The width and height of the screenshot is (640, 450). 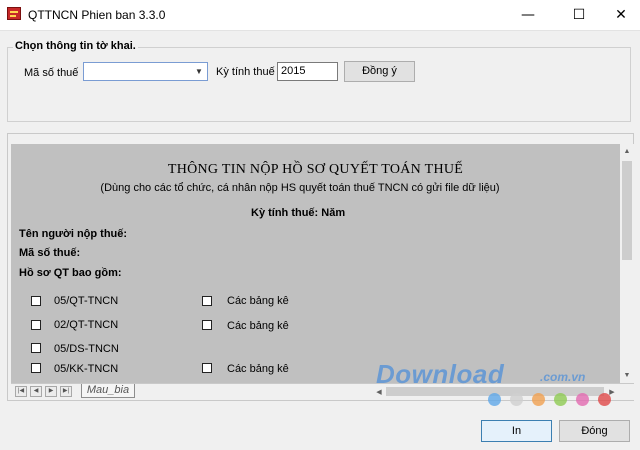 What do you see at coordinates (108, 391) in the screenshot?
I see `sheet-tab-mau-bia: Mau_bia` at bounding box center [108, 391].